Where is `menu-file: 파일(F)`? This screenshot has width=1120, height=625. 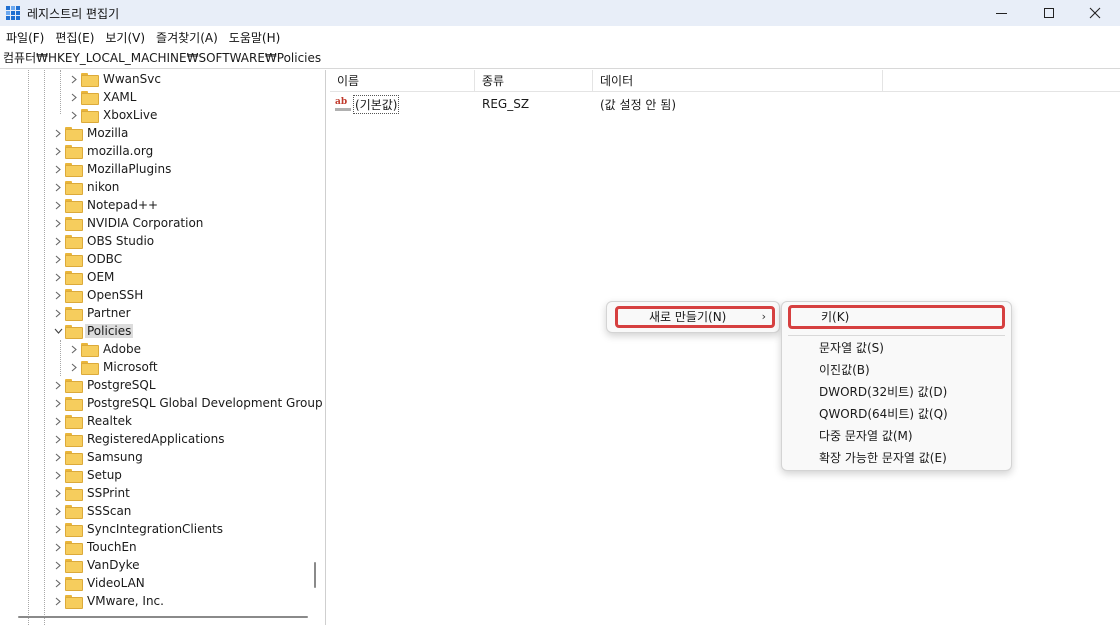
menu-file: 파일(F) is located at coordinates (27, 37).